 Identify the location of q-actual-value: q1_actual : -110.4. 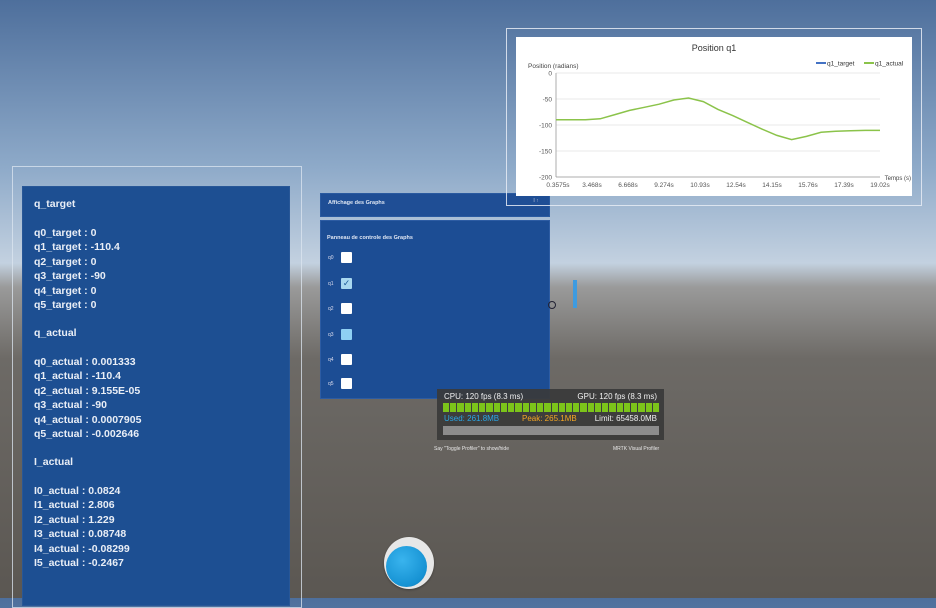
(77, 376).